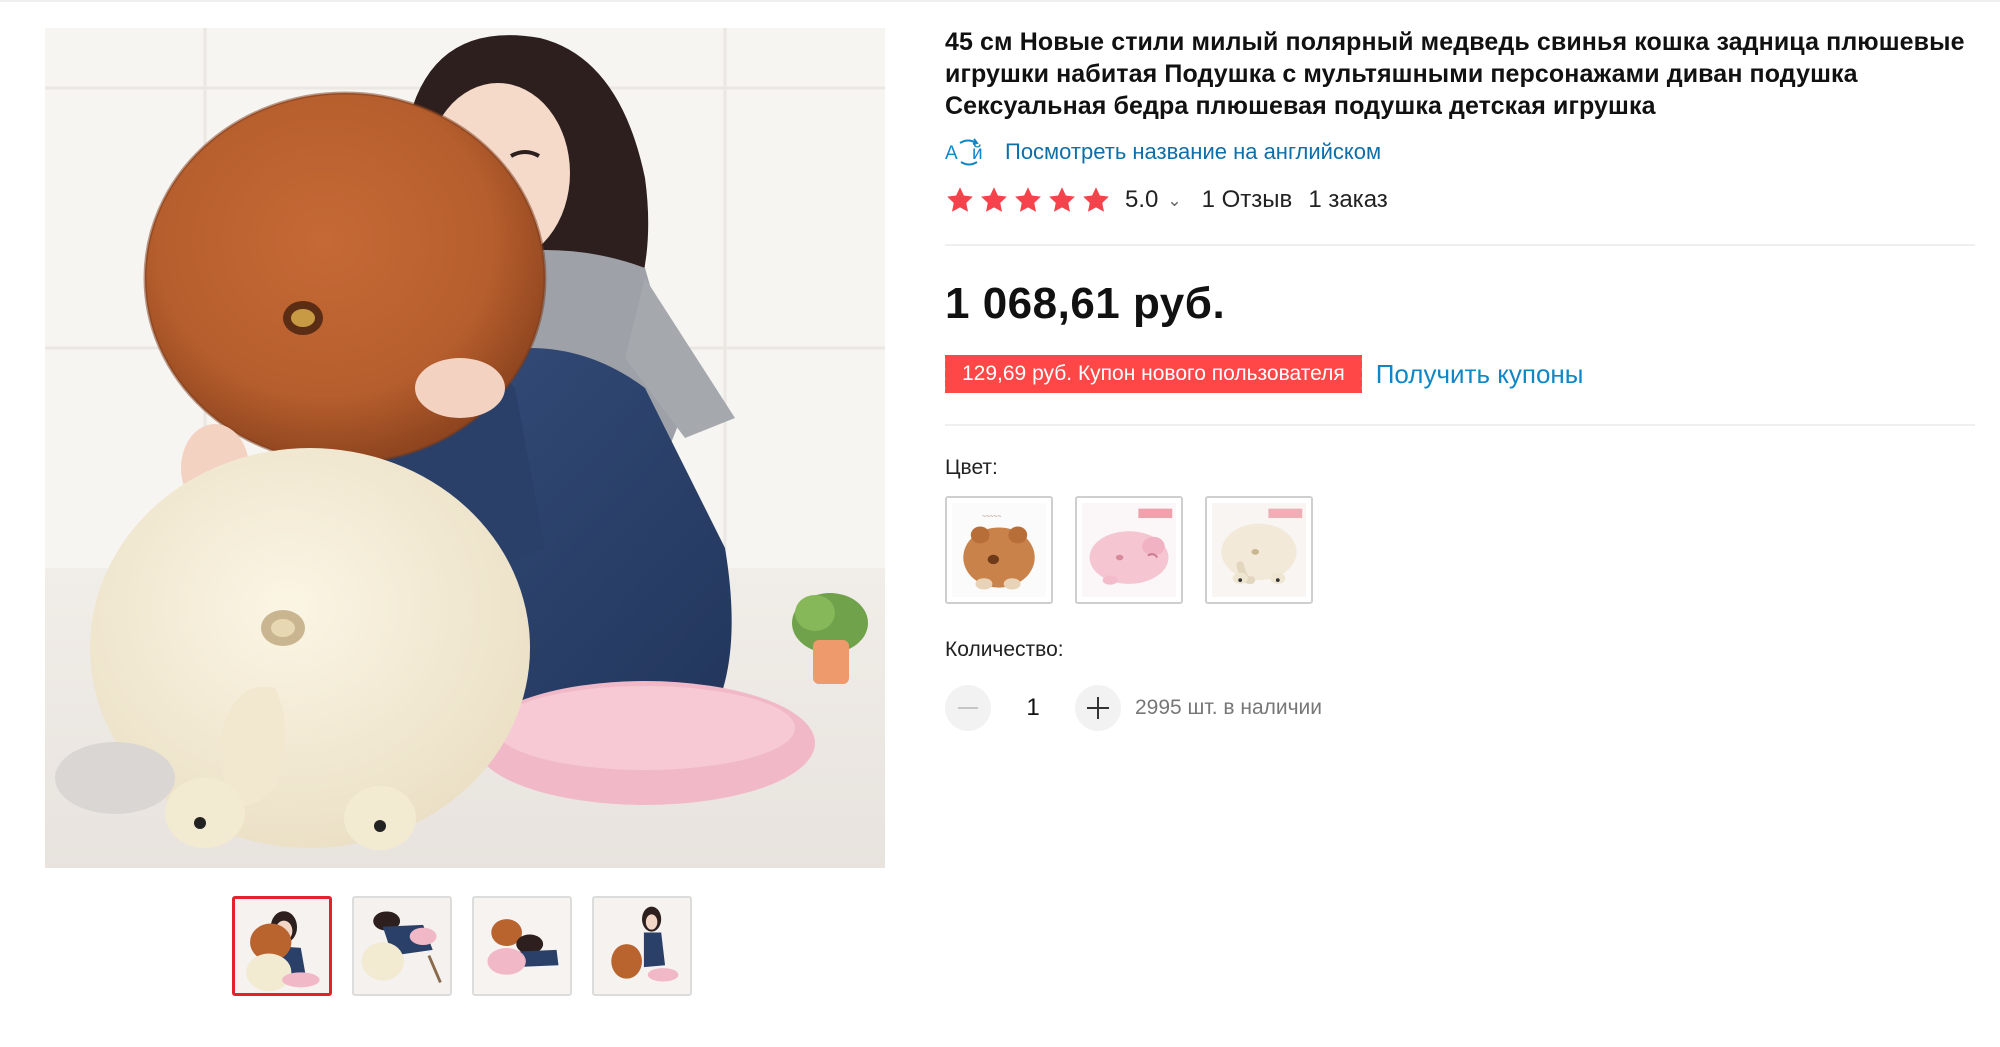 The width and height of the screenshot is (2000, 1047). I want to click on top-border, so click(1000, 1).